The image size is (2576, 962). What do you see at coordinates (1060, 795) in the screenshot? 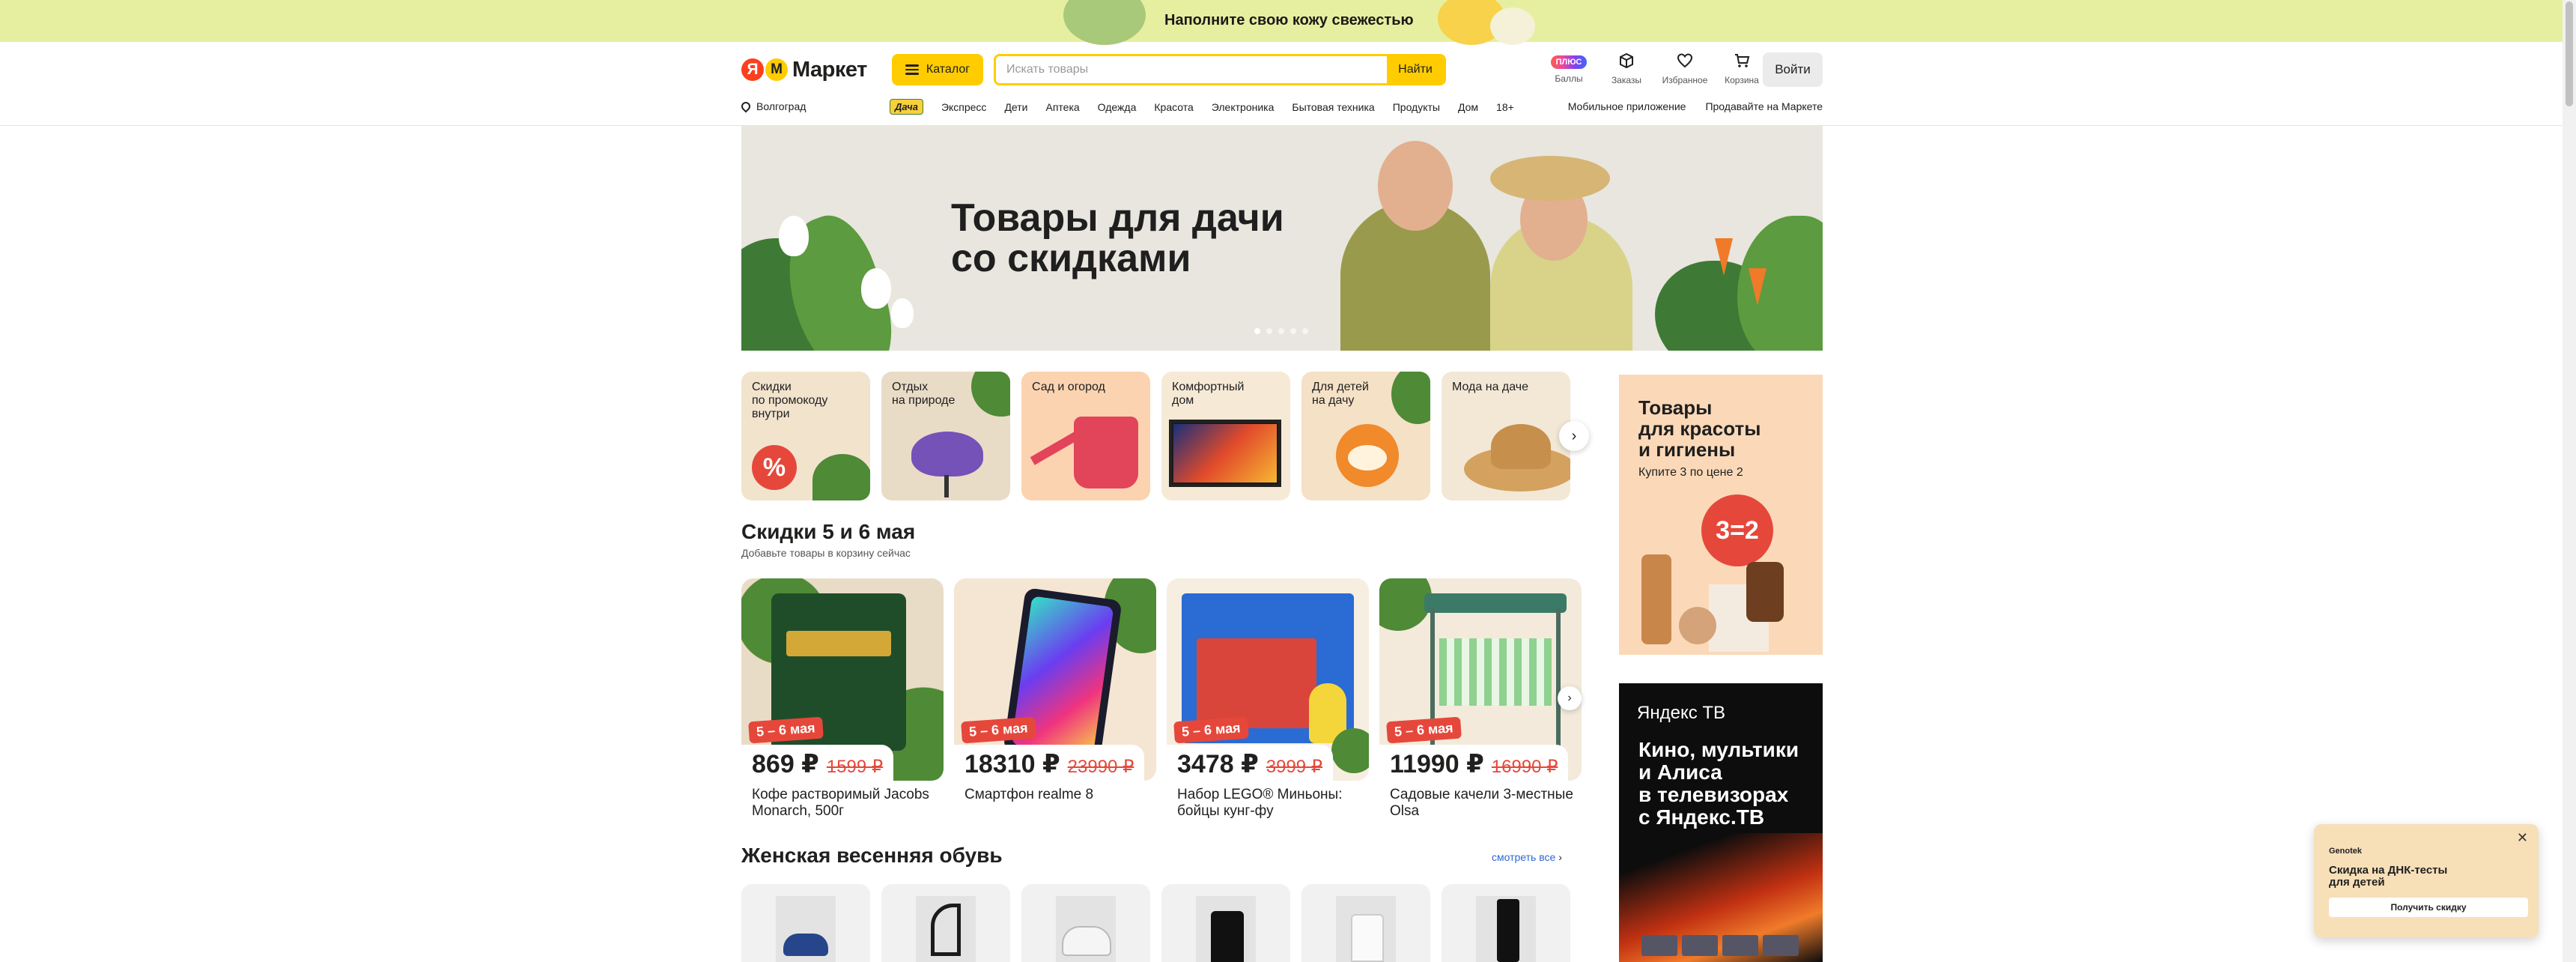
I see `deal-name: Смартфон realme 8` at bounding box center [1060, 795].